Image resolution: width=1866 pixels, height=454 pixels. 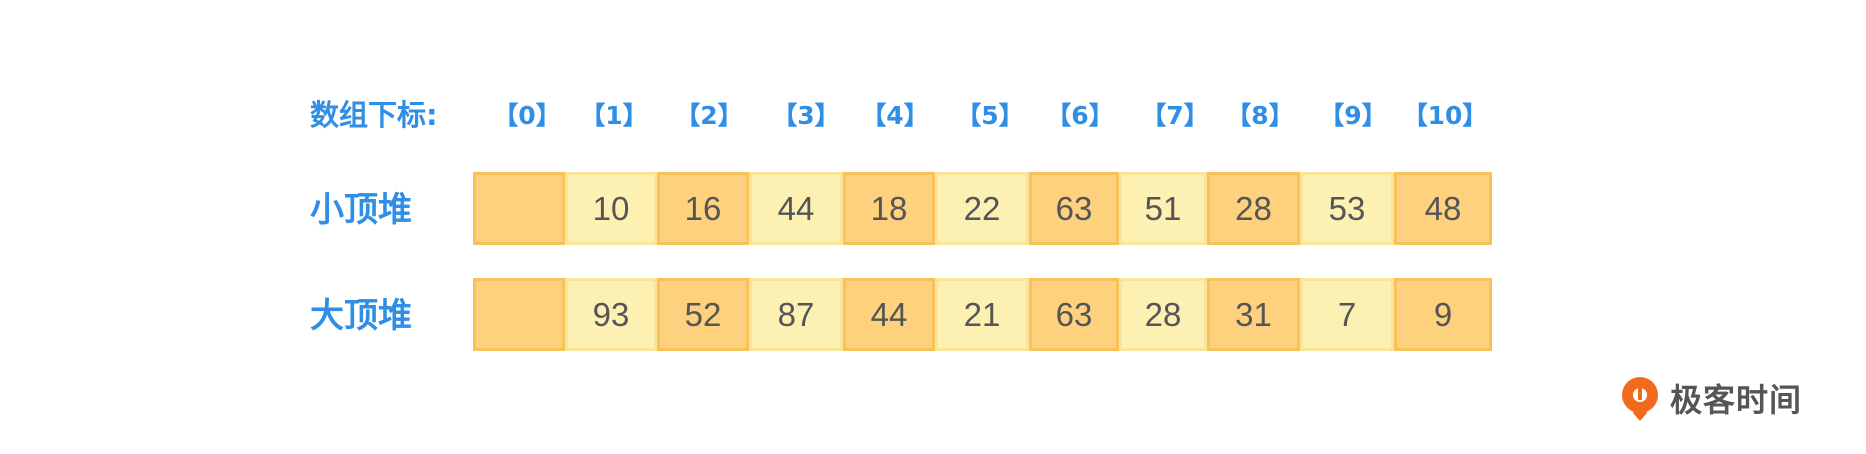 I want to click on min-heap-cell-10: 48, so click(x=1443, y=208).